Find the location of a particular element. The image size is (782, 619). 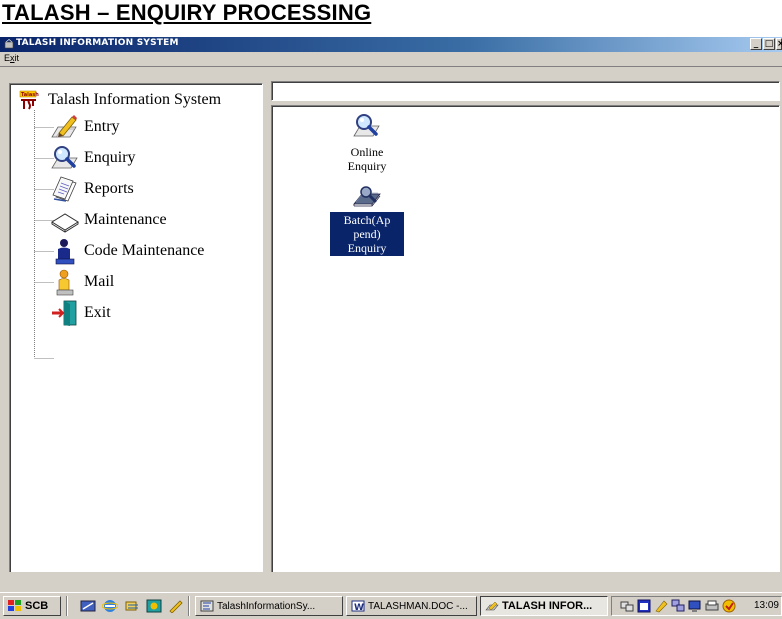

batch-stack-icon is located at coordinates (367, 196).